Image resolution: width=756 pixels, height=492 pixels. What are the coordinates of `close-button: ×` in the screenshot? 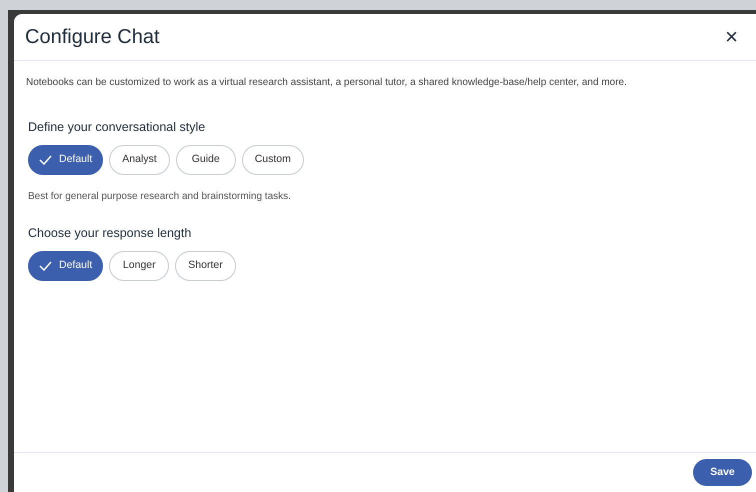 It's located at (731, 37).